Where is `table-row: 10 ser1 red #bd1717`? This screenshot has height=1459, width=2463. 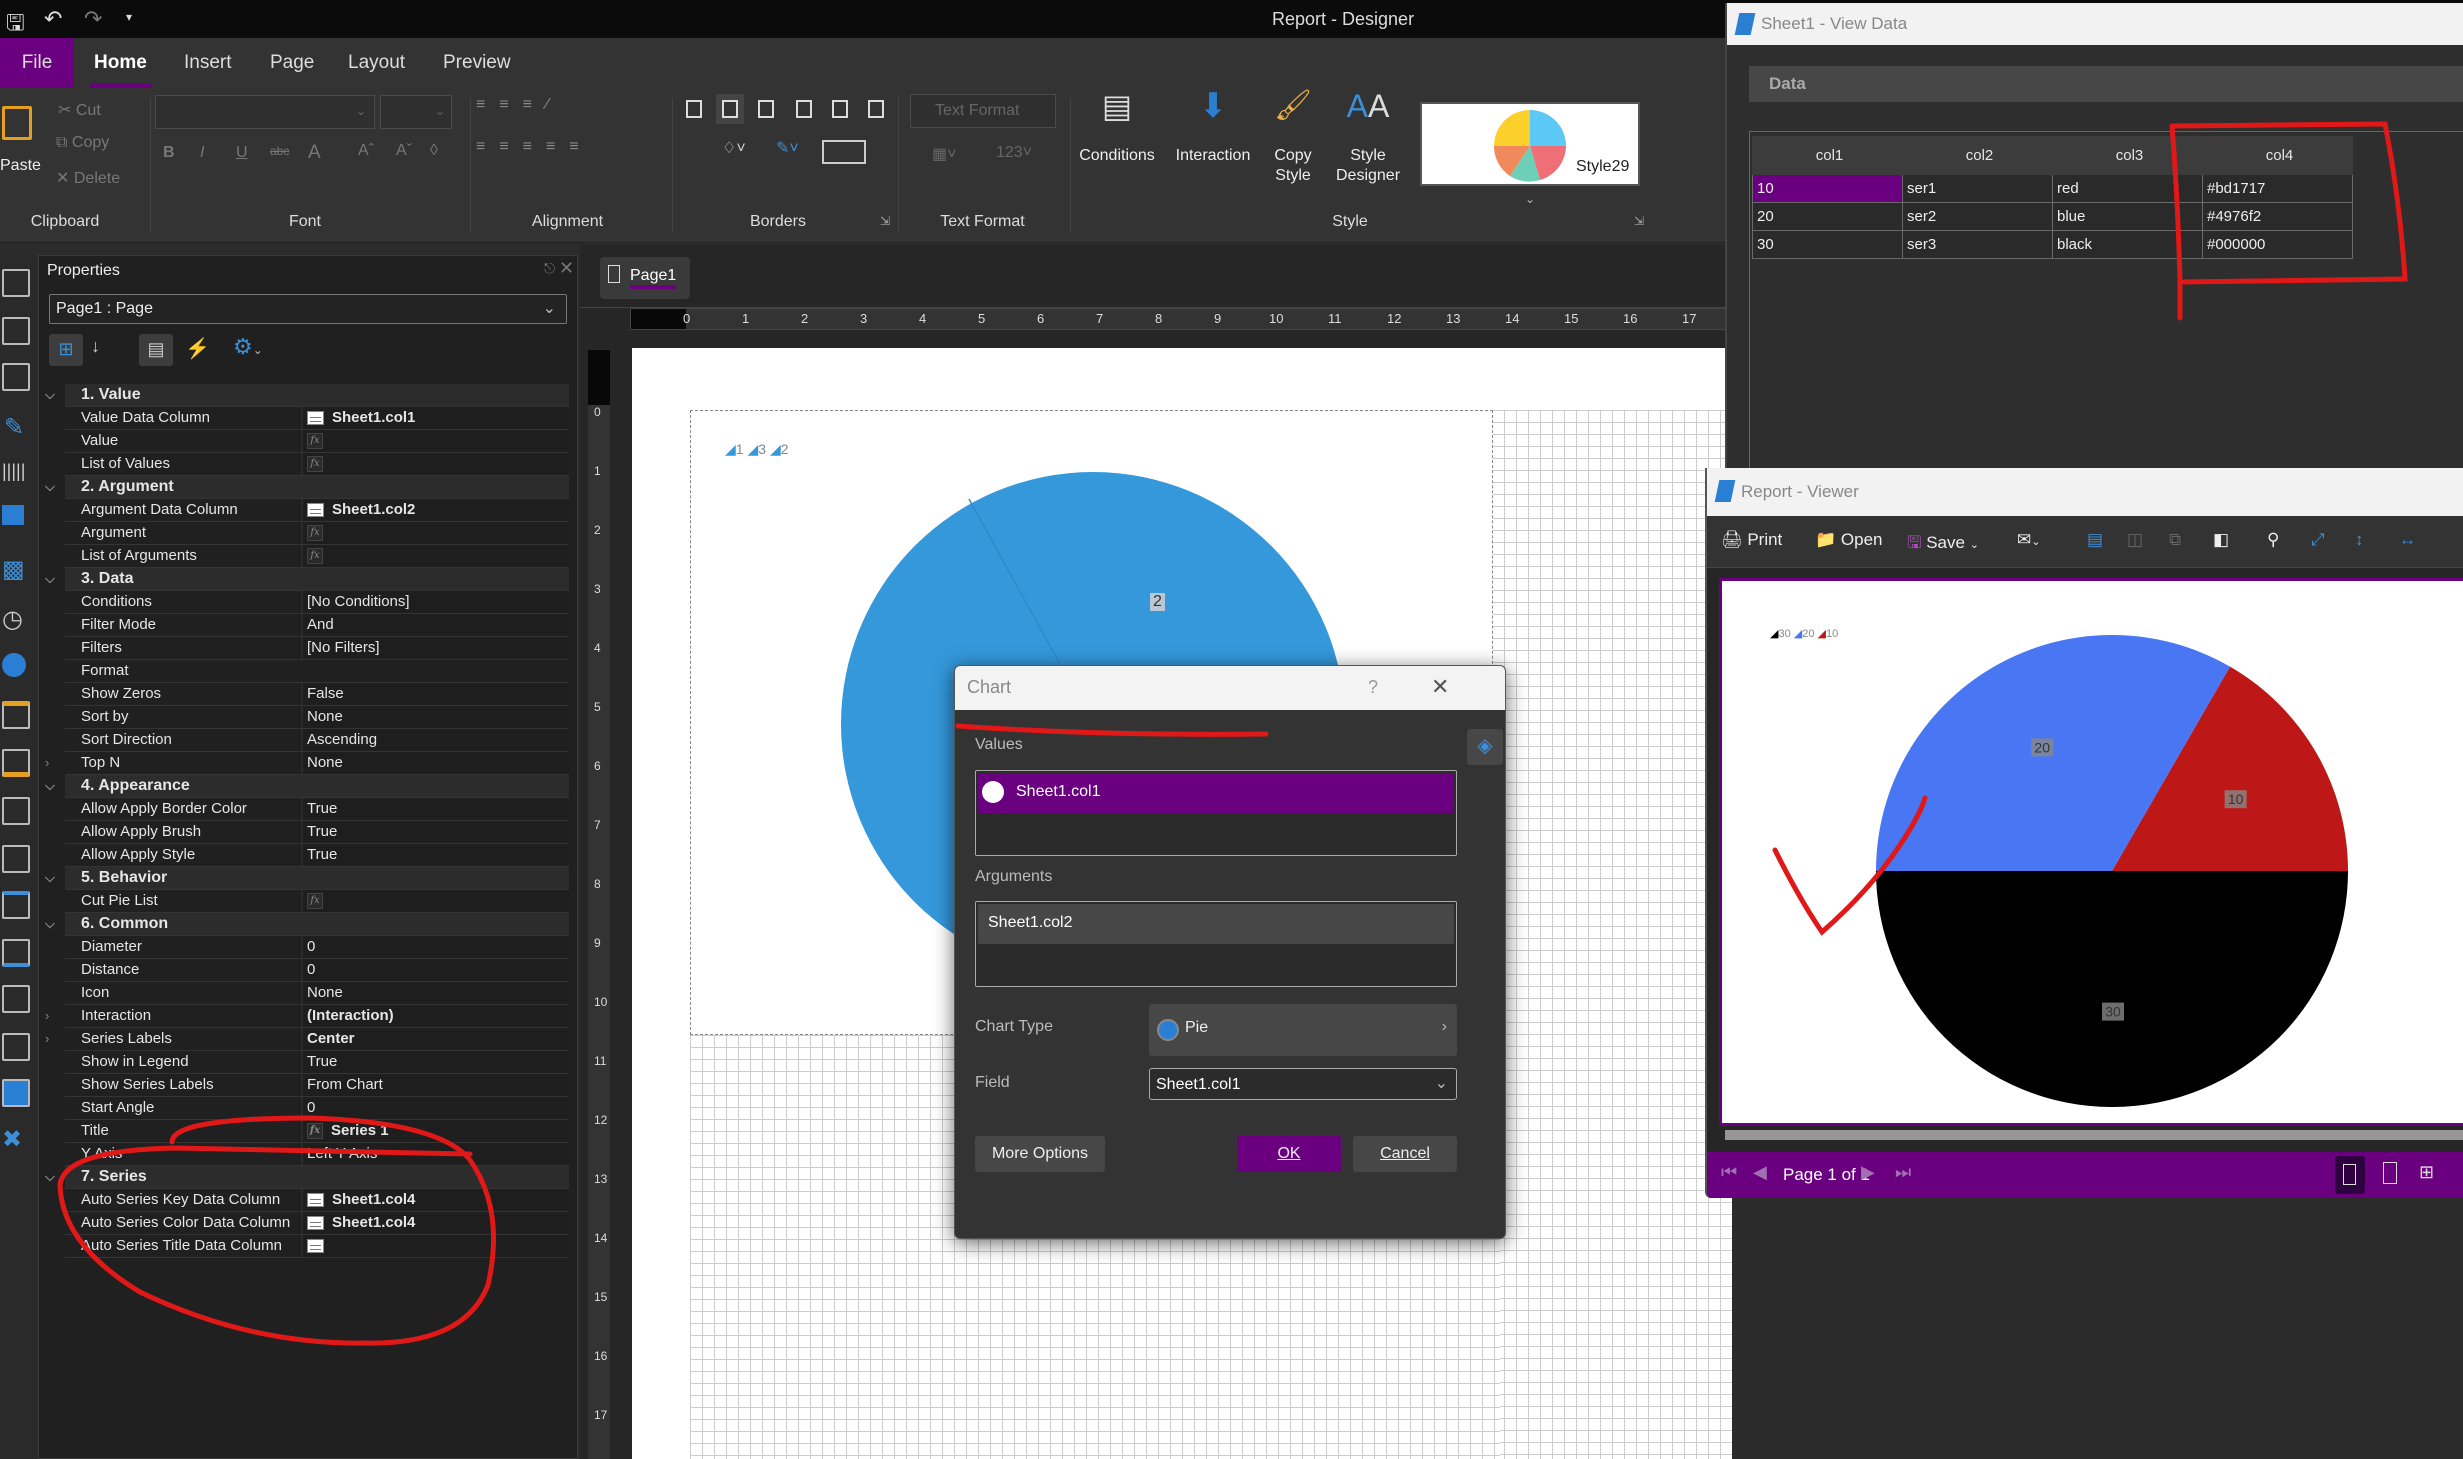
table-row: 10 ser1 red #bd1717 is located at coordinates (2052, 188).